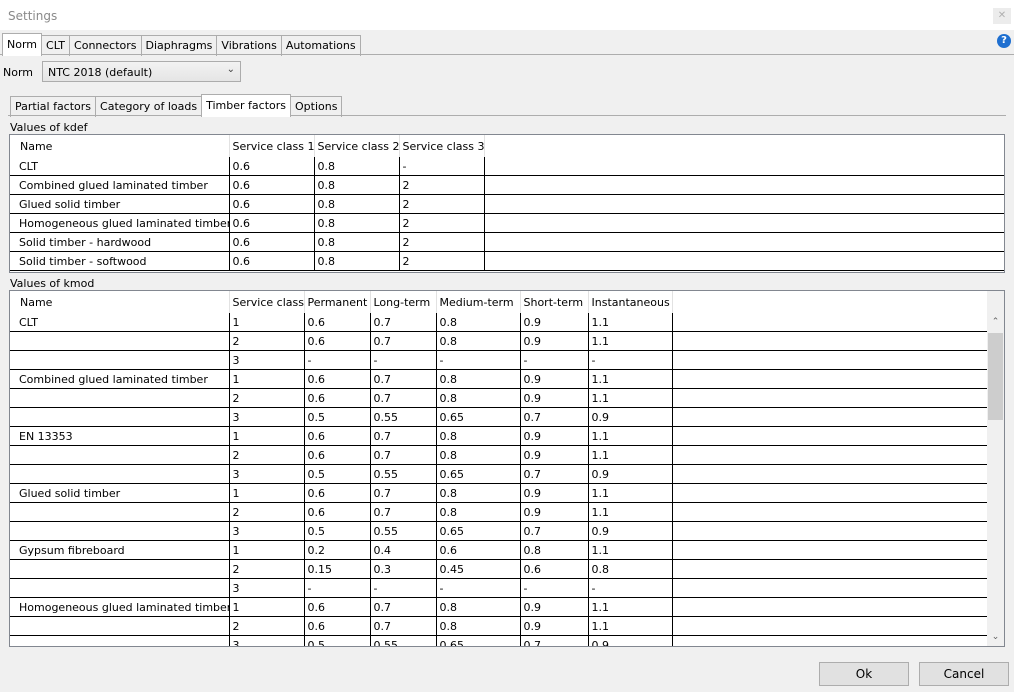 The width and height of the screenshot is (1014, 692). What do you see at coordinates (105, 45) in the screenshot?
I see `tab-connectors: Connectors` at bounding box center [105, 45].